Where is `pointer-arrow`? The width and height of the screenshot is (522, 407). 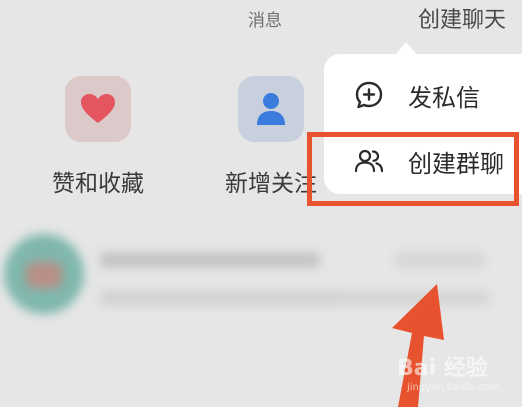 pointer-arrow is located at coordinates (418, 345).